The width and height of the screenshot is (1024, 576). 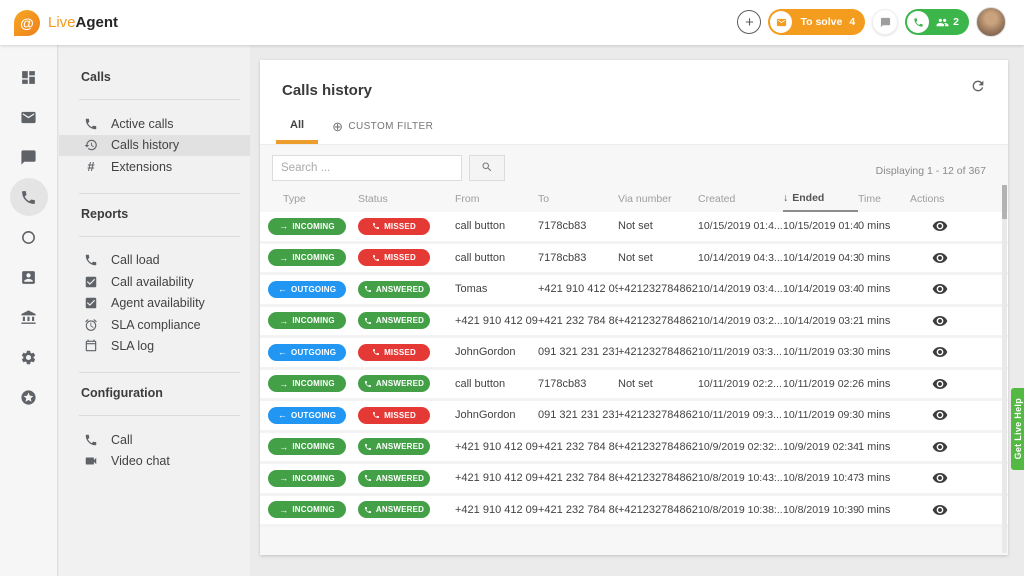 I want to click on nav-item-call-load: Call load, so click(x=154, y=261).